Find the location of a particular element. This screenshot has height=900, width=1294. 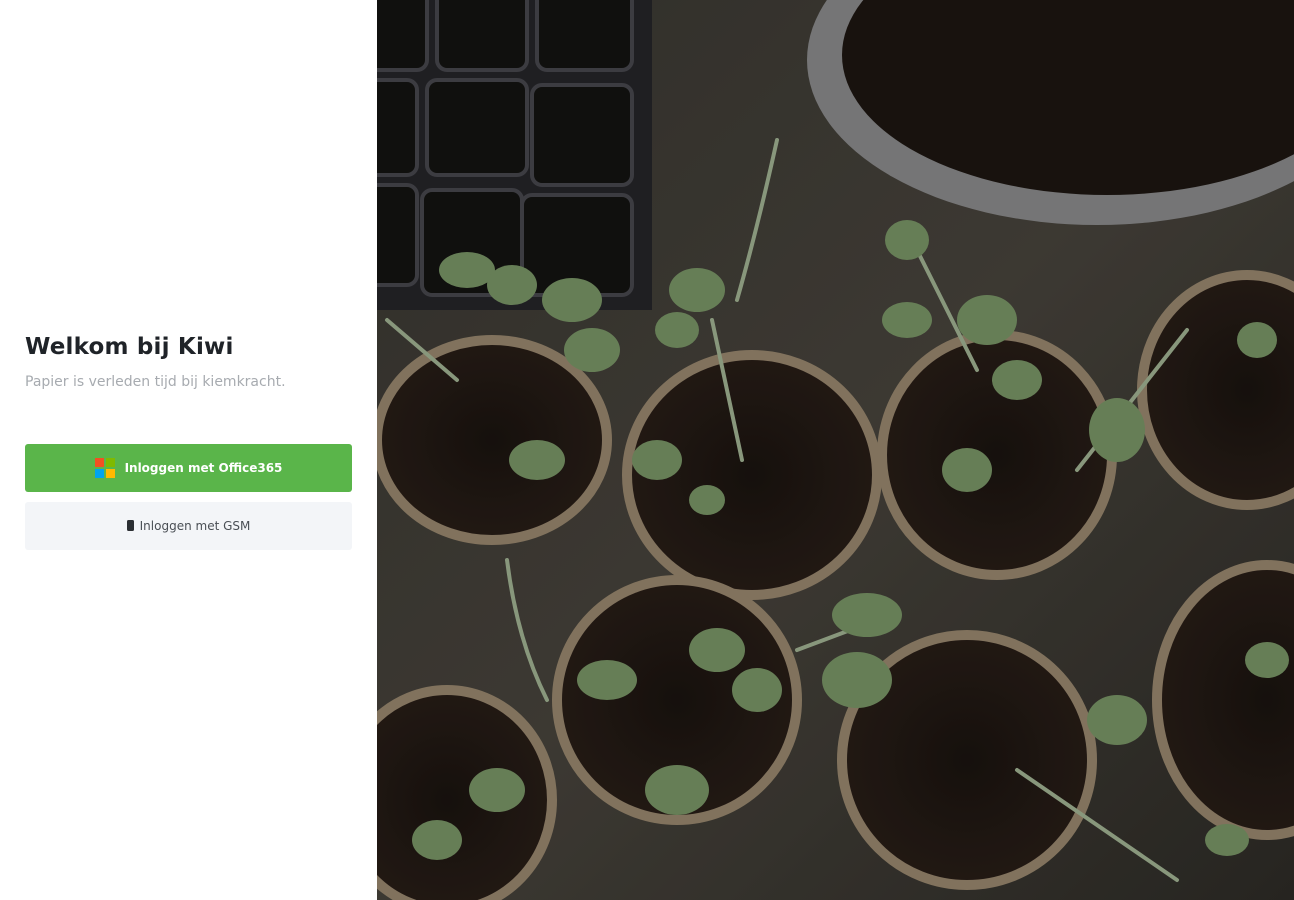

welcome-subtitle: Papier is verleden tijd bij kiemkracht. is located at coordinates (155, 382).